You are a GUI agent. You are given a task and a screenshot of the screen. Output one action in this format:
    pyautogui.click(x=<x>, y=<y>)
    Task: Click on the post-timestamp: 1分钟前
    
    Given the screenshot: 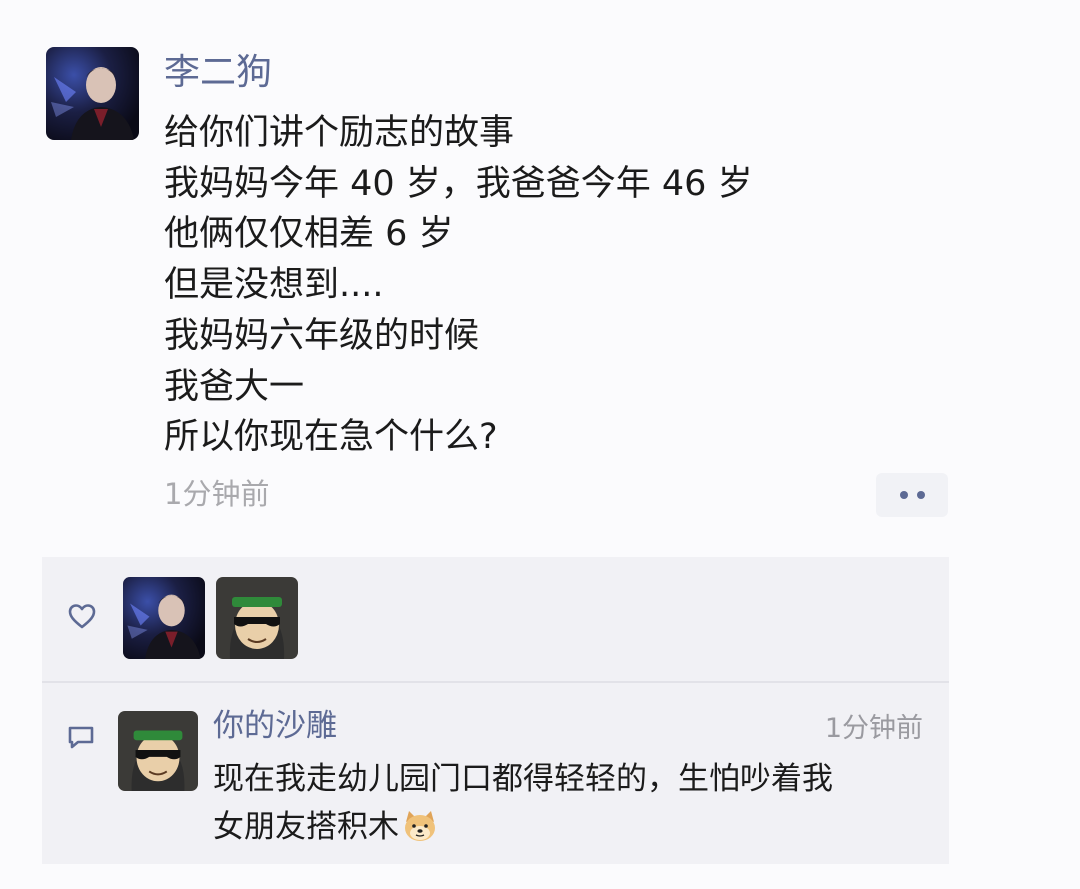 What is the action you would take?
    pyautogui.click(x=217, y=494)
    